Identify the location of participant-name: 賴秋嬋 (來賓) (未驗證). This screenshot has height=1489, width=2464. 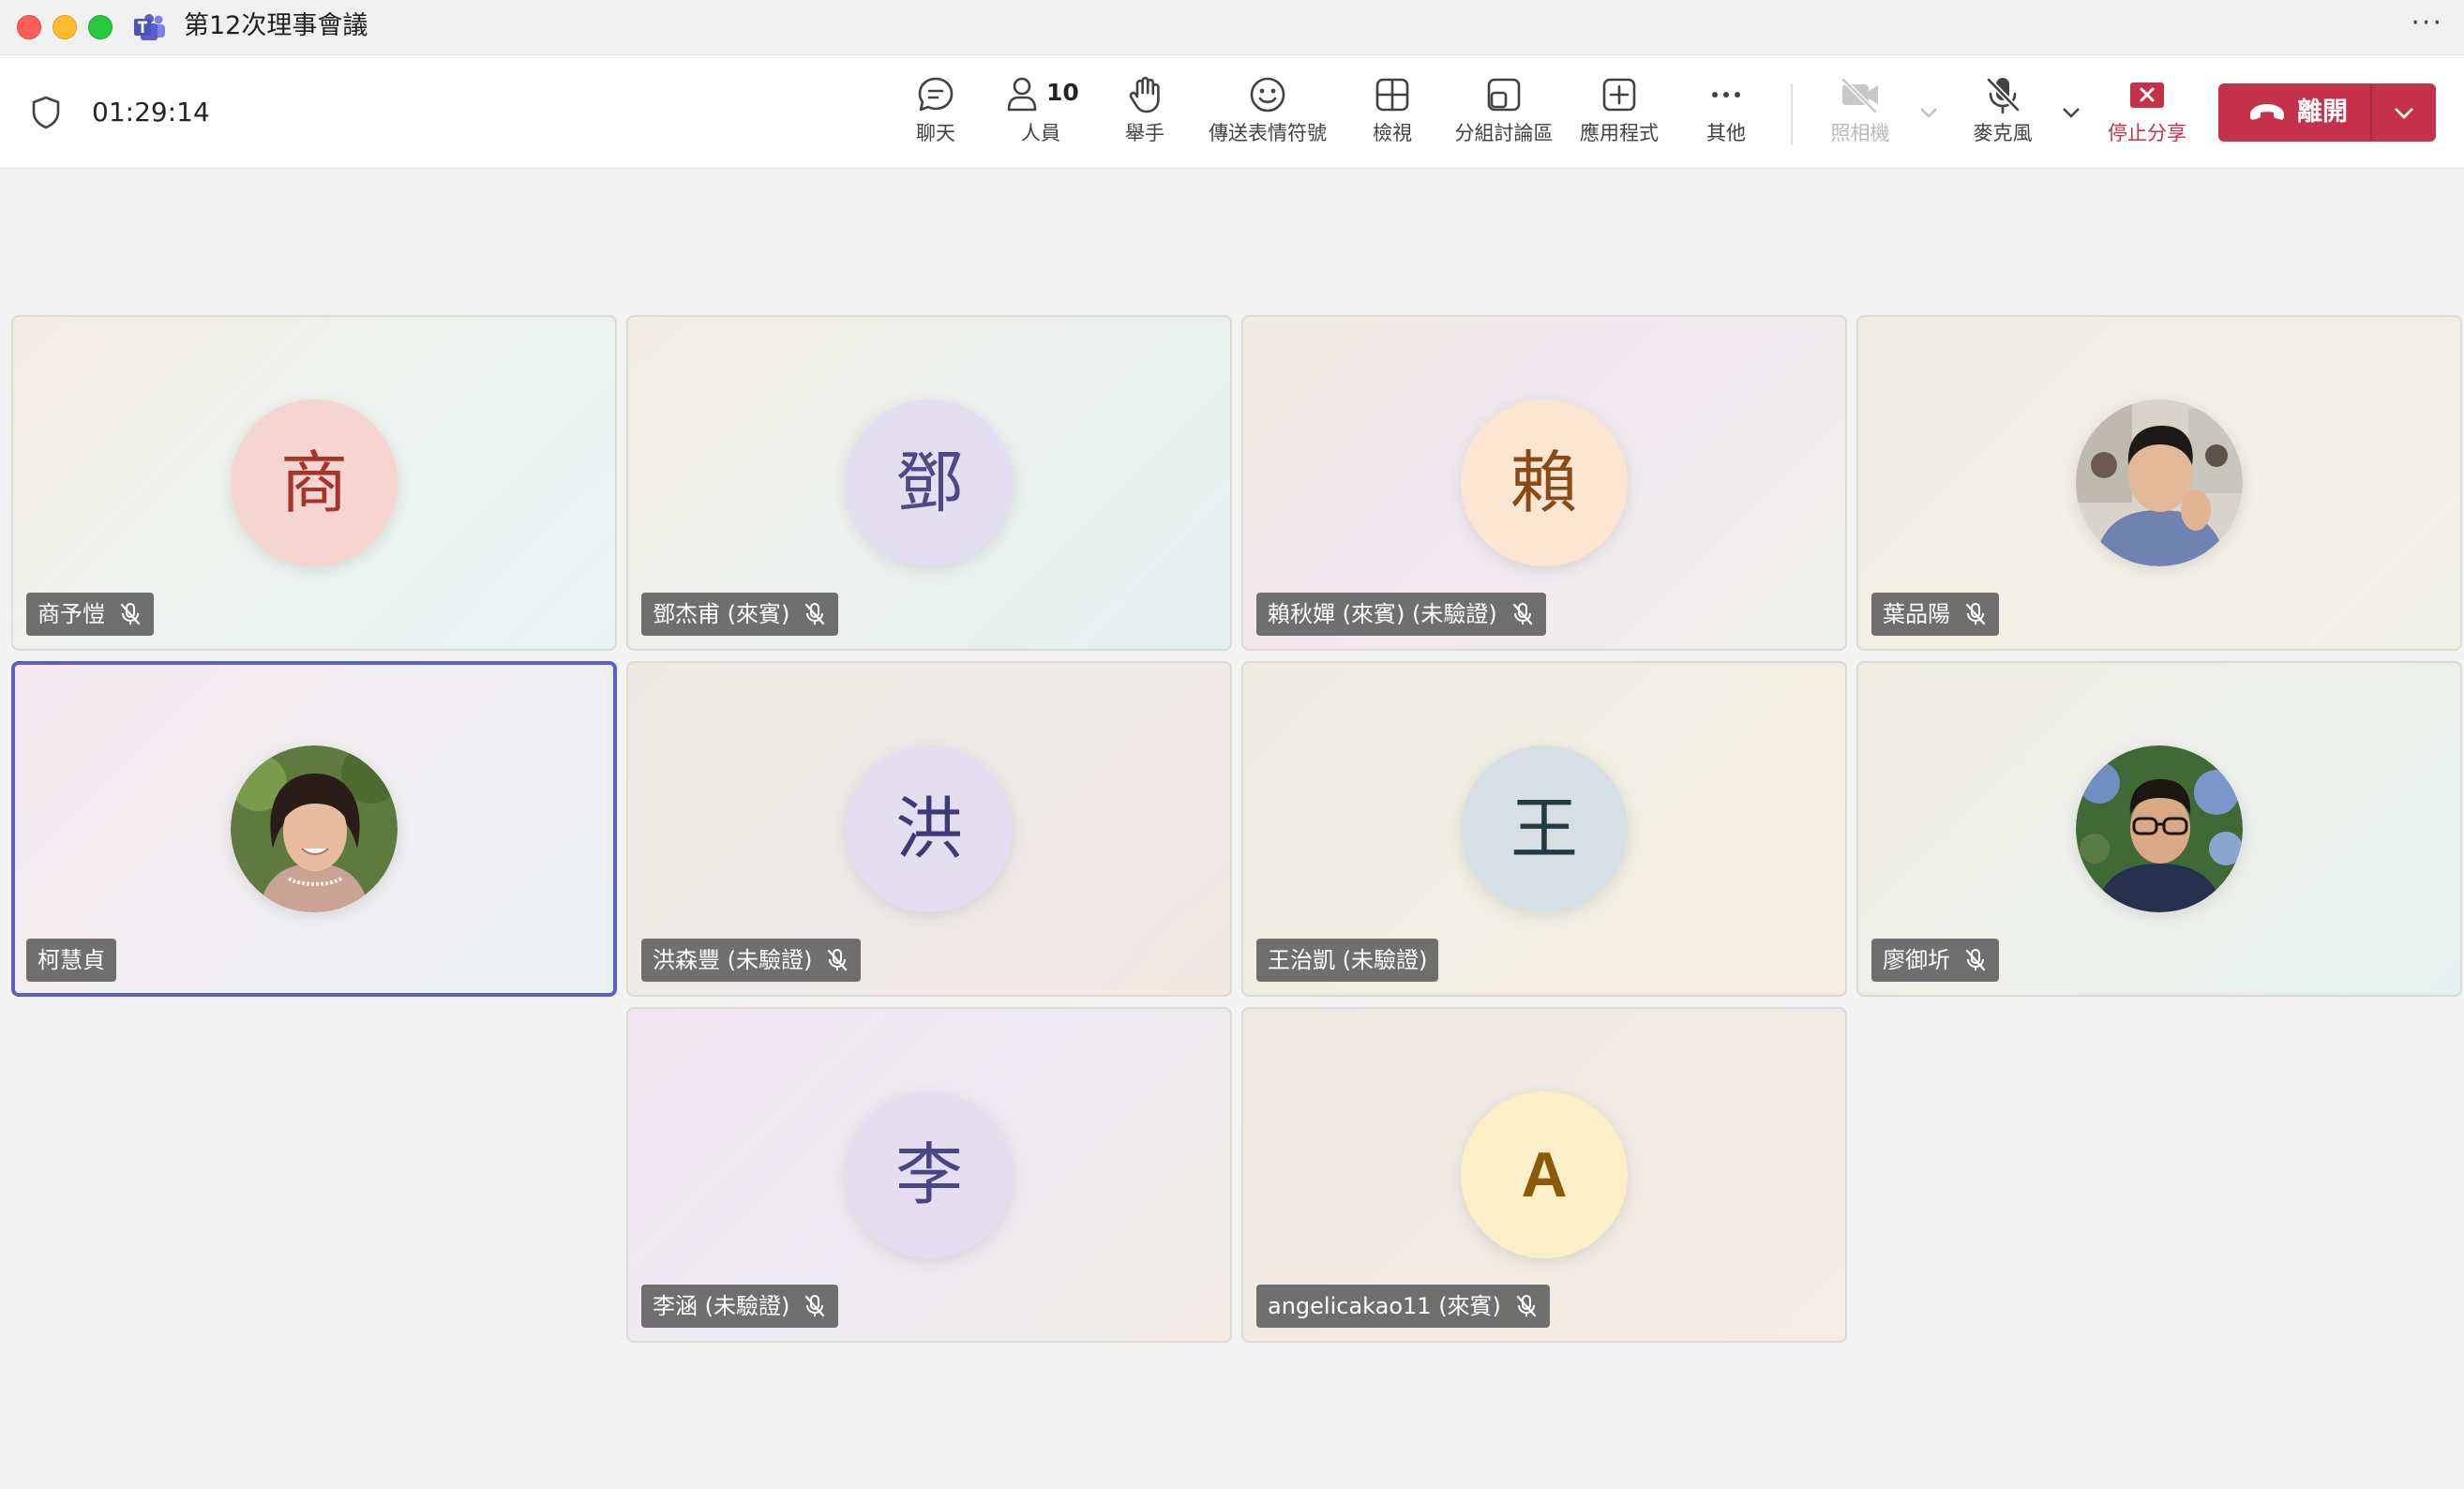
(1382, 614).